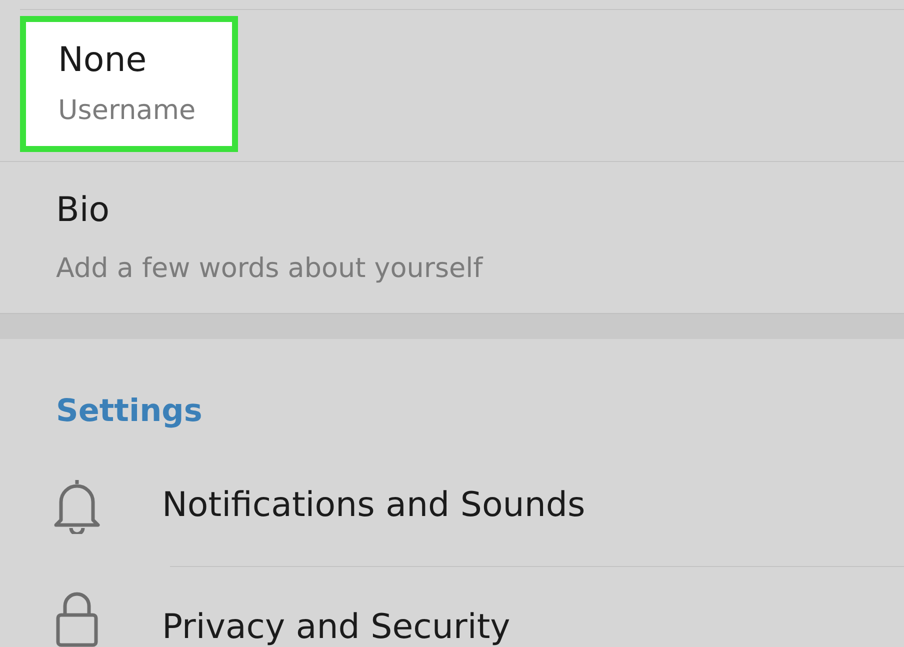 This screenshot has width=904, height=647. What do you see at coordinates (103, 60) in the screenshot?
I see `field-value: None` at bounding box center [103, 60].